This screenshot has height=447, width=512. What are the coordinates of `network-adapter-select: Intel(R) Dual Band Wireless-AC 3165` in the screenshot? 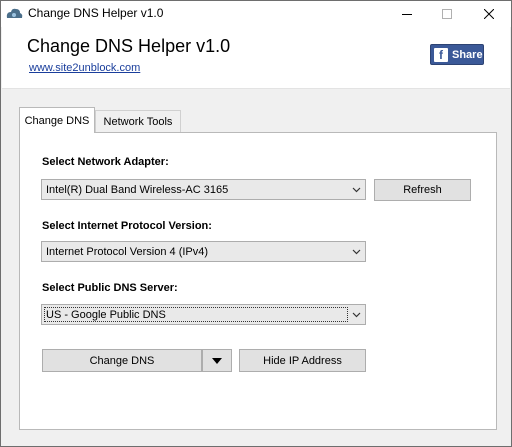 It's located at (203, 189).